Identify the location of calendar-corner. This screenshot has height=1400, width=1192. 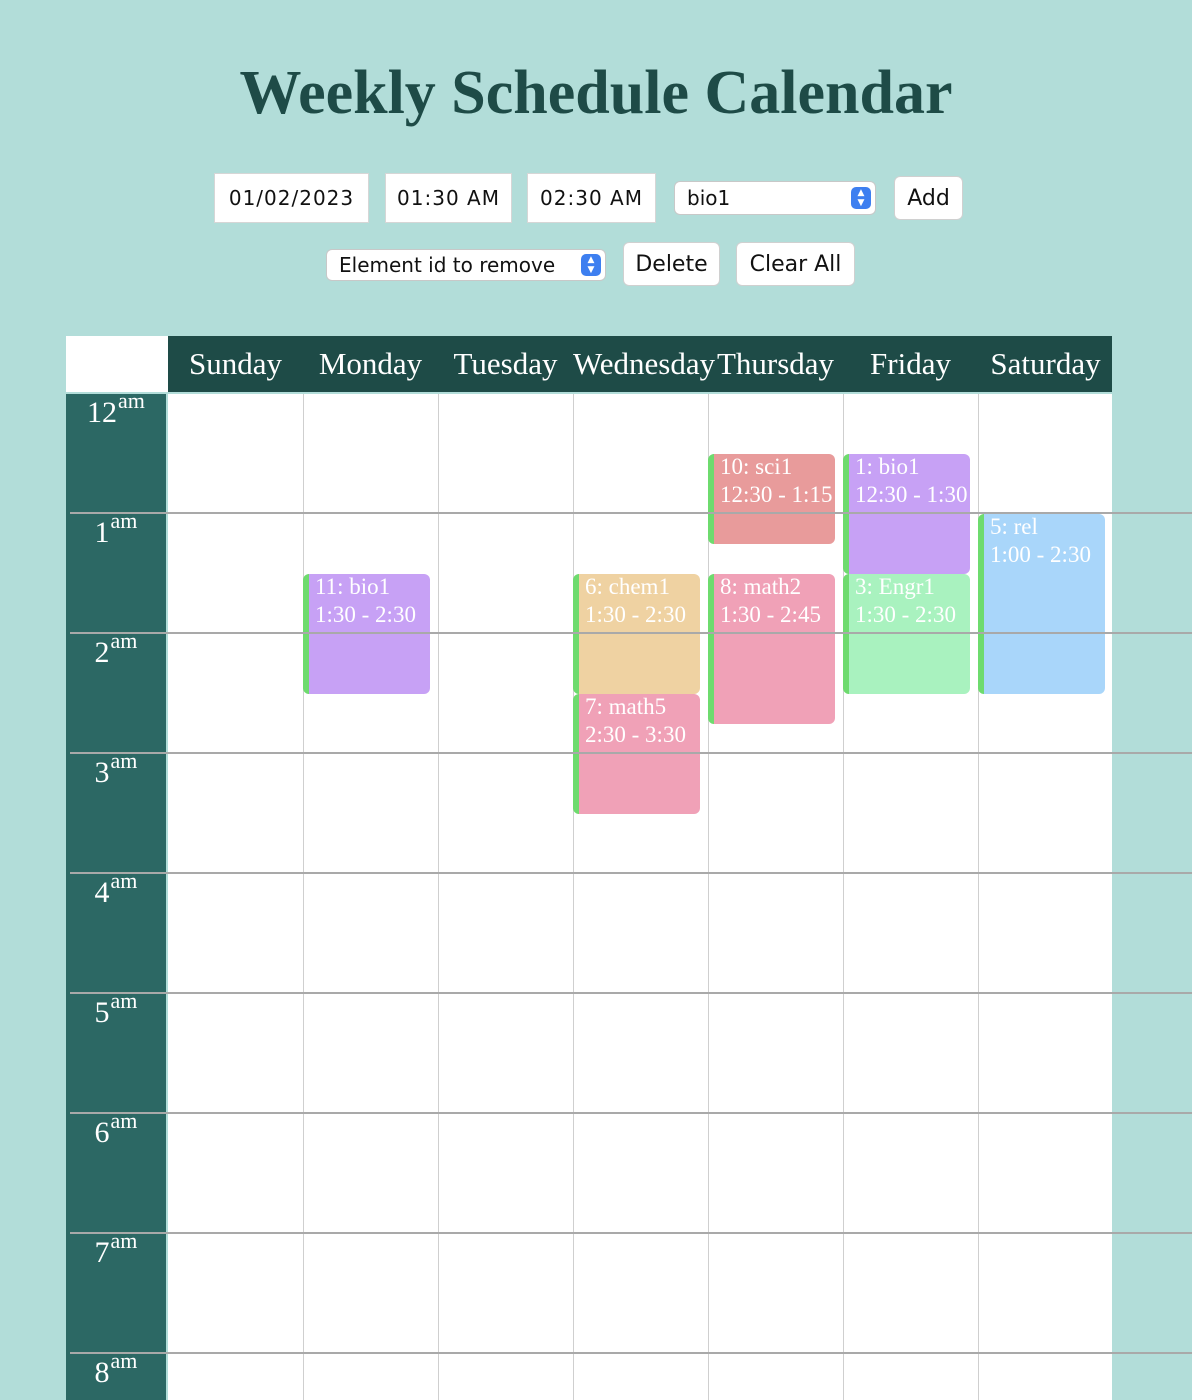
(117, 364).